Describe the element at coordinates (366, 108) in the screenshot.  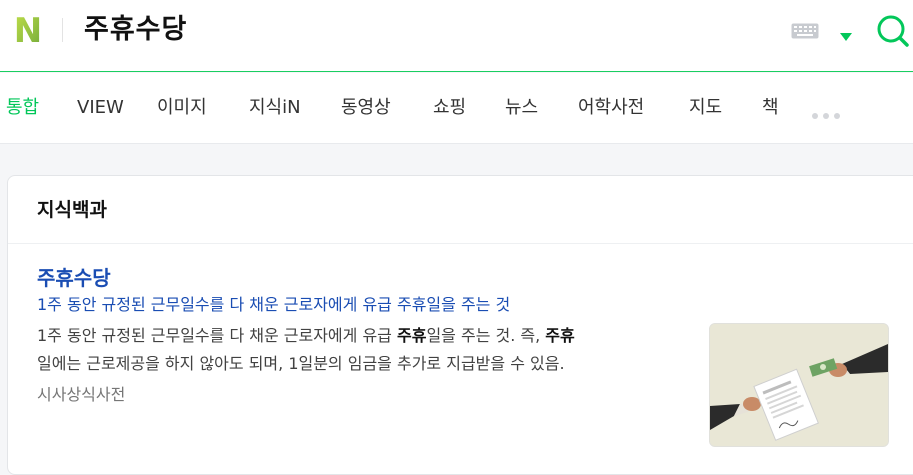
I see `tab-video: 동영상` at that location.